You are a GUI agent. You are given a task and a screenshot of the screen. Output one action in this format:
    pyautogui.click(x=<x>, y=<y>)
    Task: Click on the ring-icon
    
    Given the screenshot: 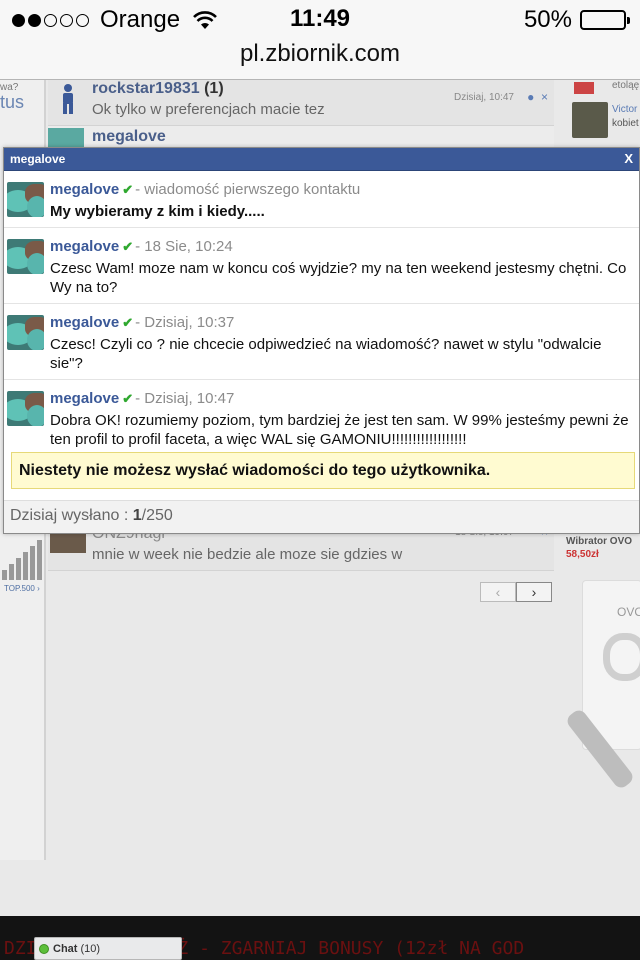 What is the action you would take?
    pyautogui.click(x=621, y=657)
    